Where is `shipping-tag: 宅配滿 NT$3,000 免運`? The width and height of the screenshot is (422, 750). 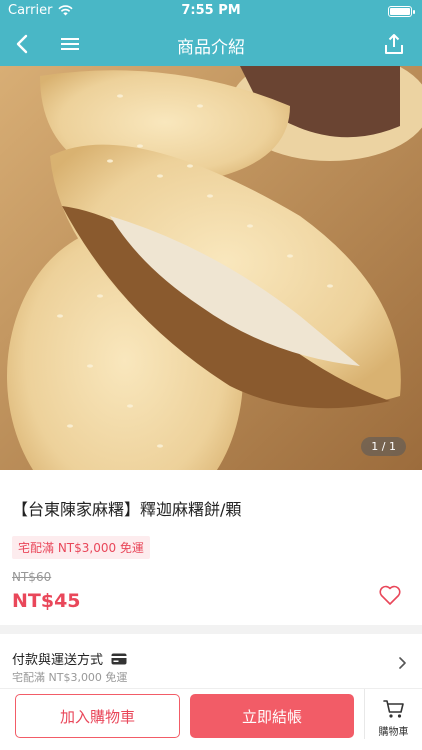
shipping-tag: 宅配滿 NT$3,000 免運 is located at coordinates (81, 547).